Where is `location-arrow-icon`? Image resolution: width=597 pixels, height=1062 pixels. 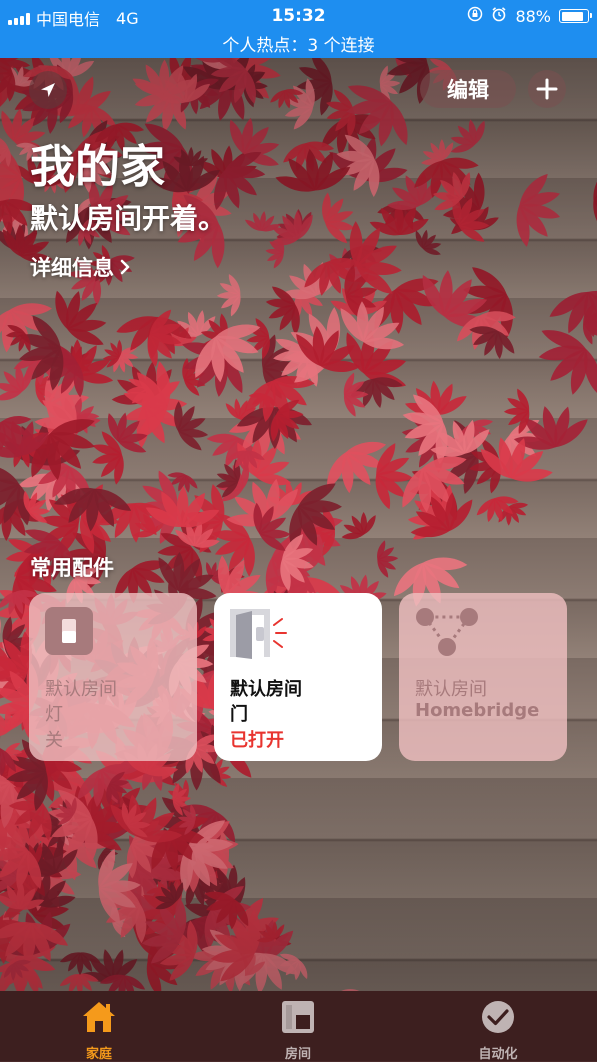
location-arrow-icon is located at coordinates (48, 90).